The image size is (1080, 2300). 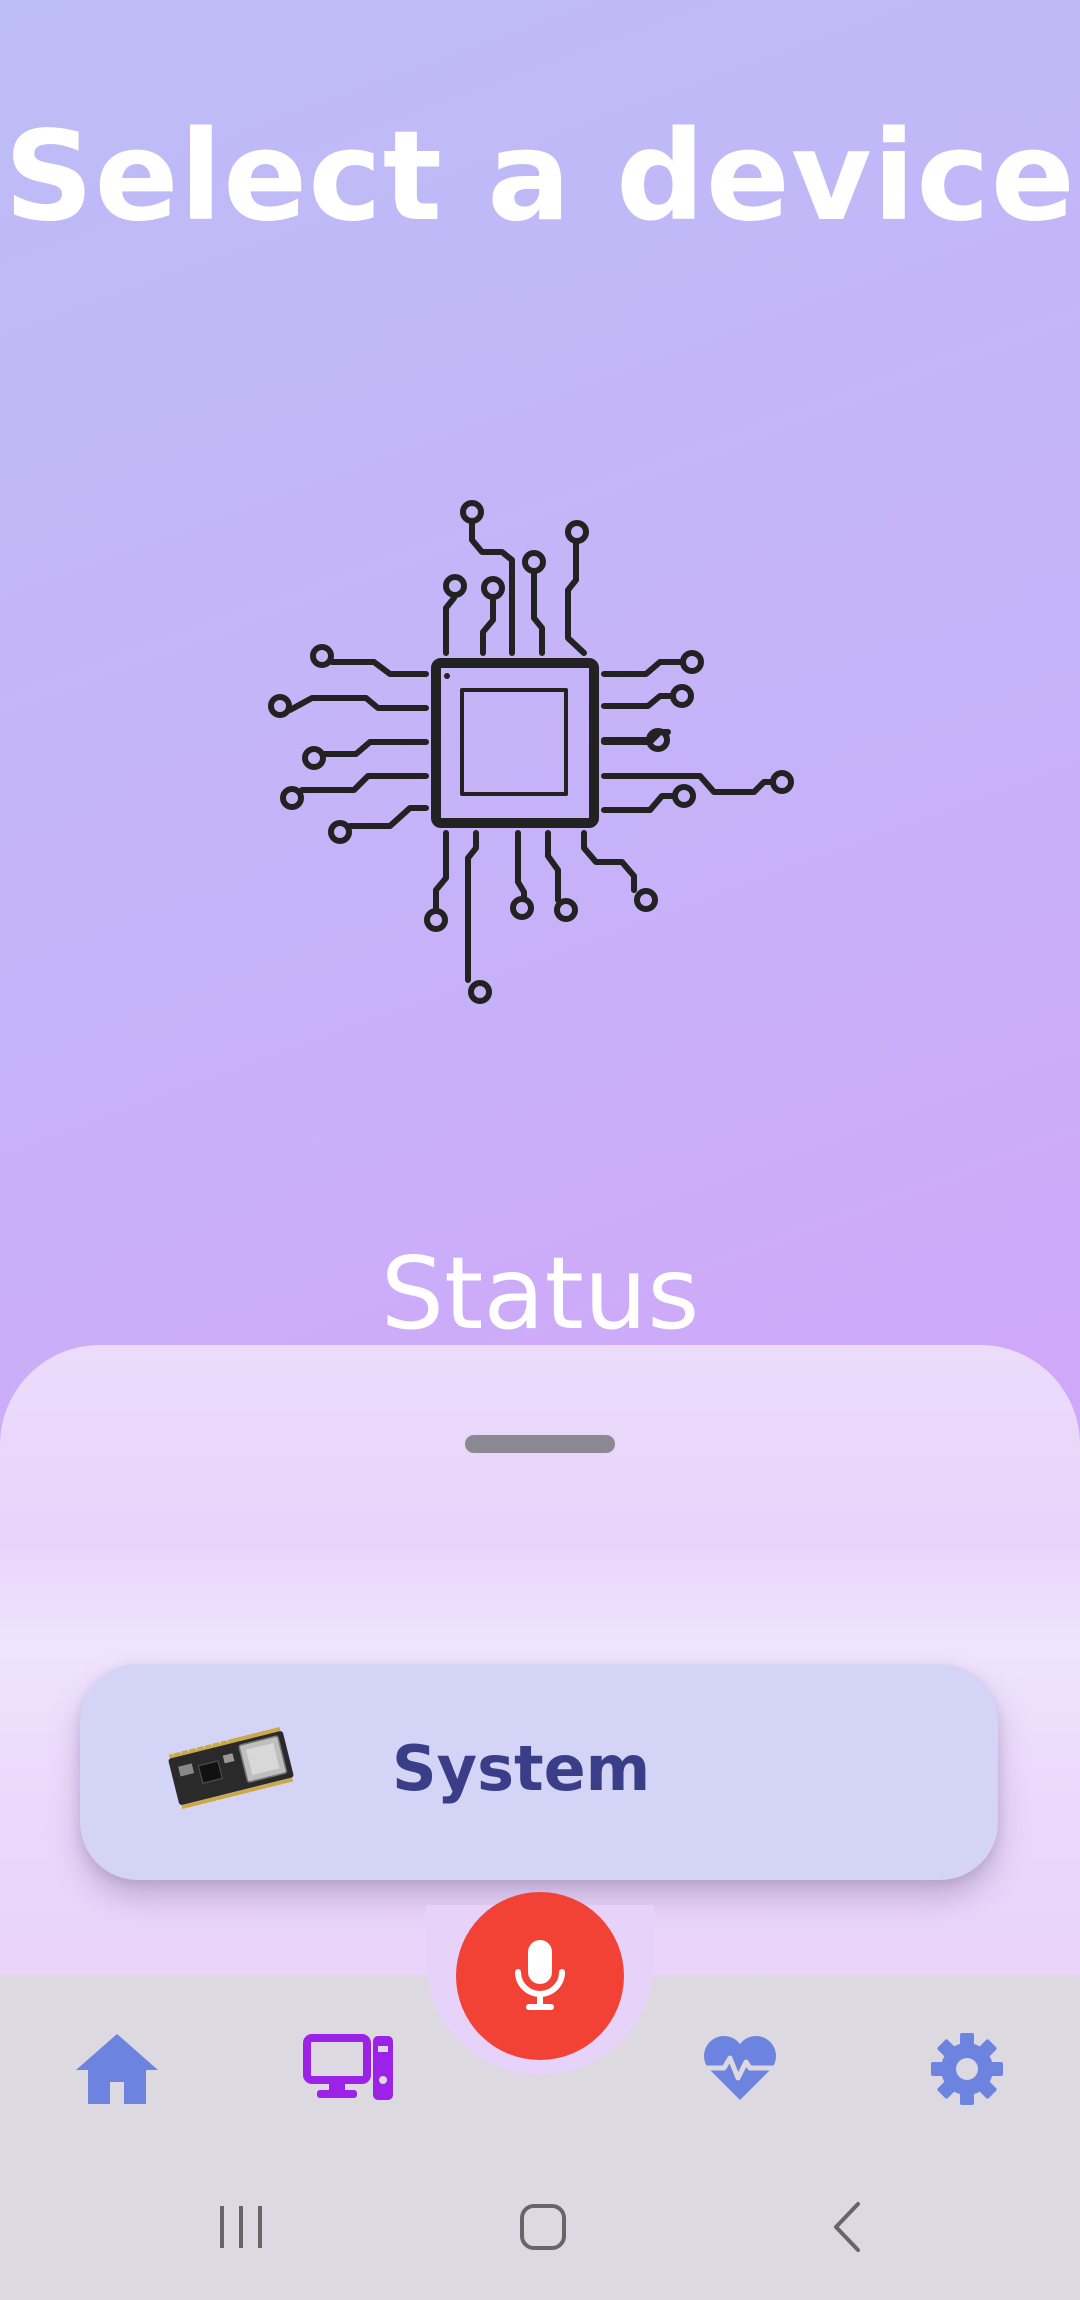 I want to click on page-title: Select a device, so click(x=540, y=177).